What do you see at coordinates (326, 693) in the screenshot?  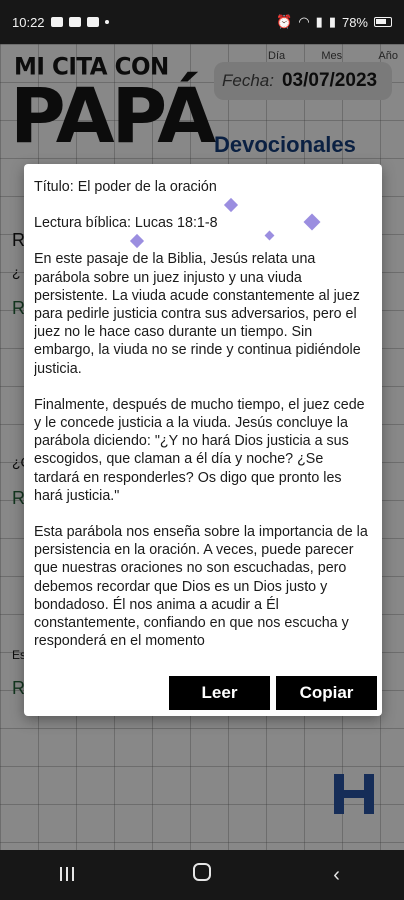 I see `copy-button: Copiar` at bounding box center [326, 693].